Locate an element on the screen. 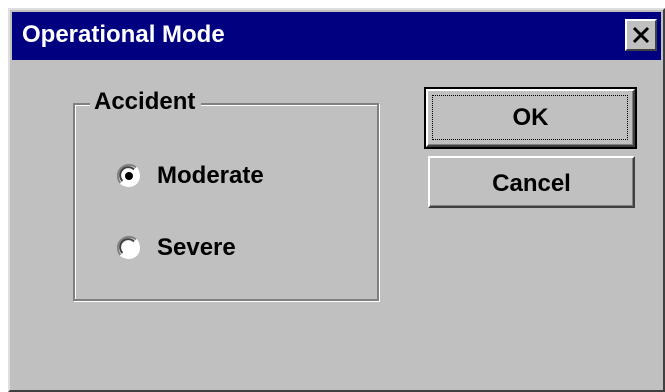 Image resolution: width=665 pixels, height=392 pixels. cancel-button: Cancel is located at coordinates (531, 182).